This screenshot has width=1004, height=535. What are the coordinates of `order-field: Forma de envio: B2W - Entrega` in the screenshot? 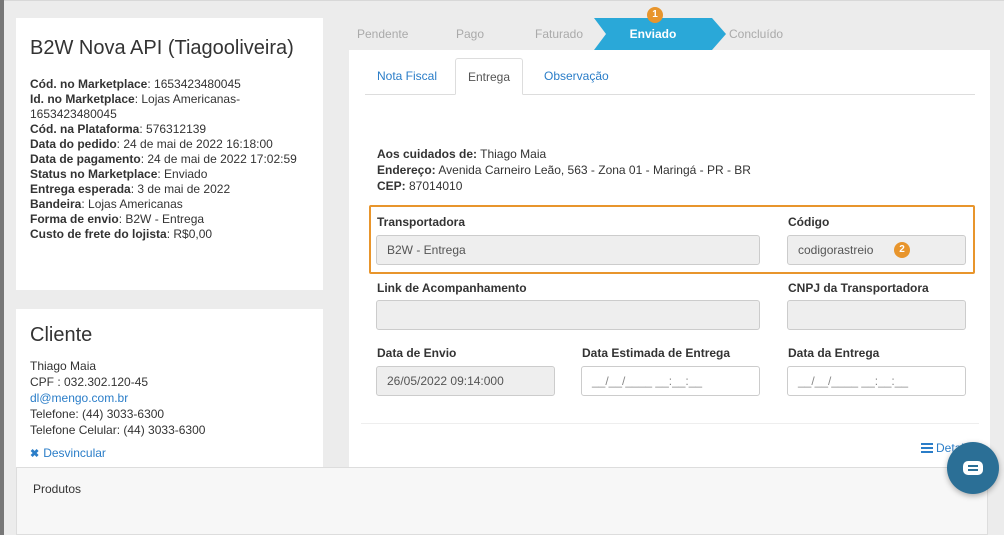 It's located at (117, 219).